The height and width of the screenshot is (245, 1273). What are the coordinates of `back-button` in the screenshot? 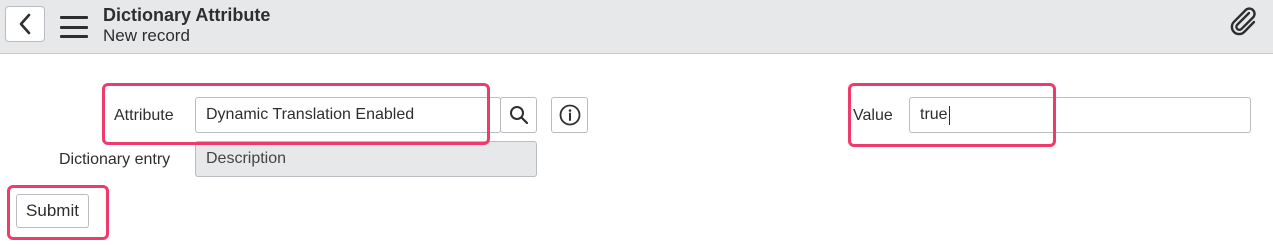 It's located at (25, 24).